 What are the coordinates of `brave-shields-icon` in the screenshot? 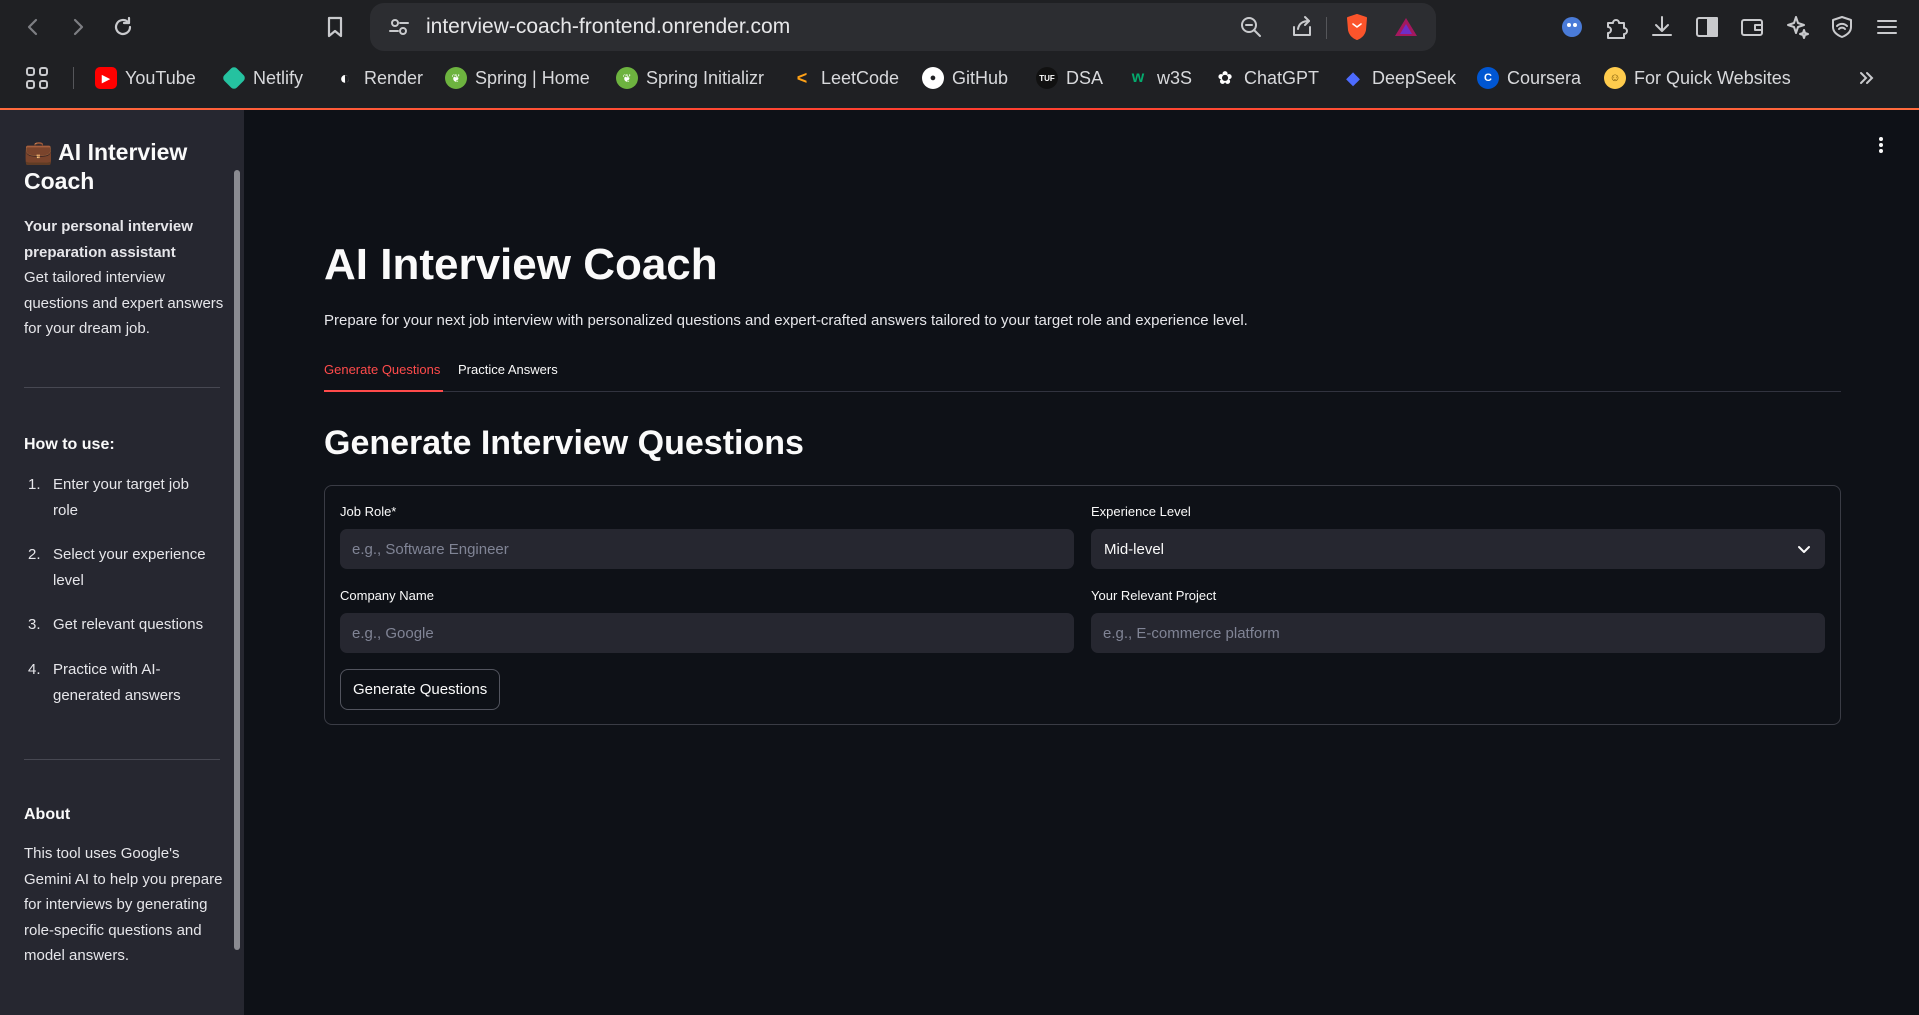 It's located at (1357, 27).